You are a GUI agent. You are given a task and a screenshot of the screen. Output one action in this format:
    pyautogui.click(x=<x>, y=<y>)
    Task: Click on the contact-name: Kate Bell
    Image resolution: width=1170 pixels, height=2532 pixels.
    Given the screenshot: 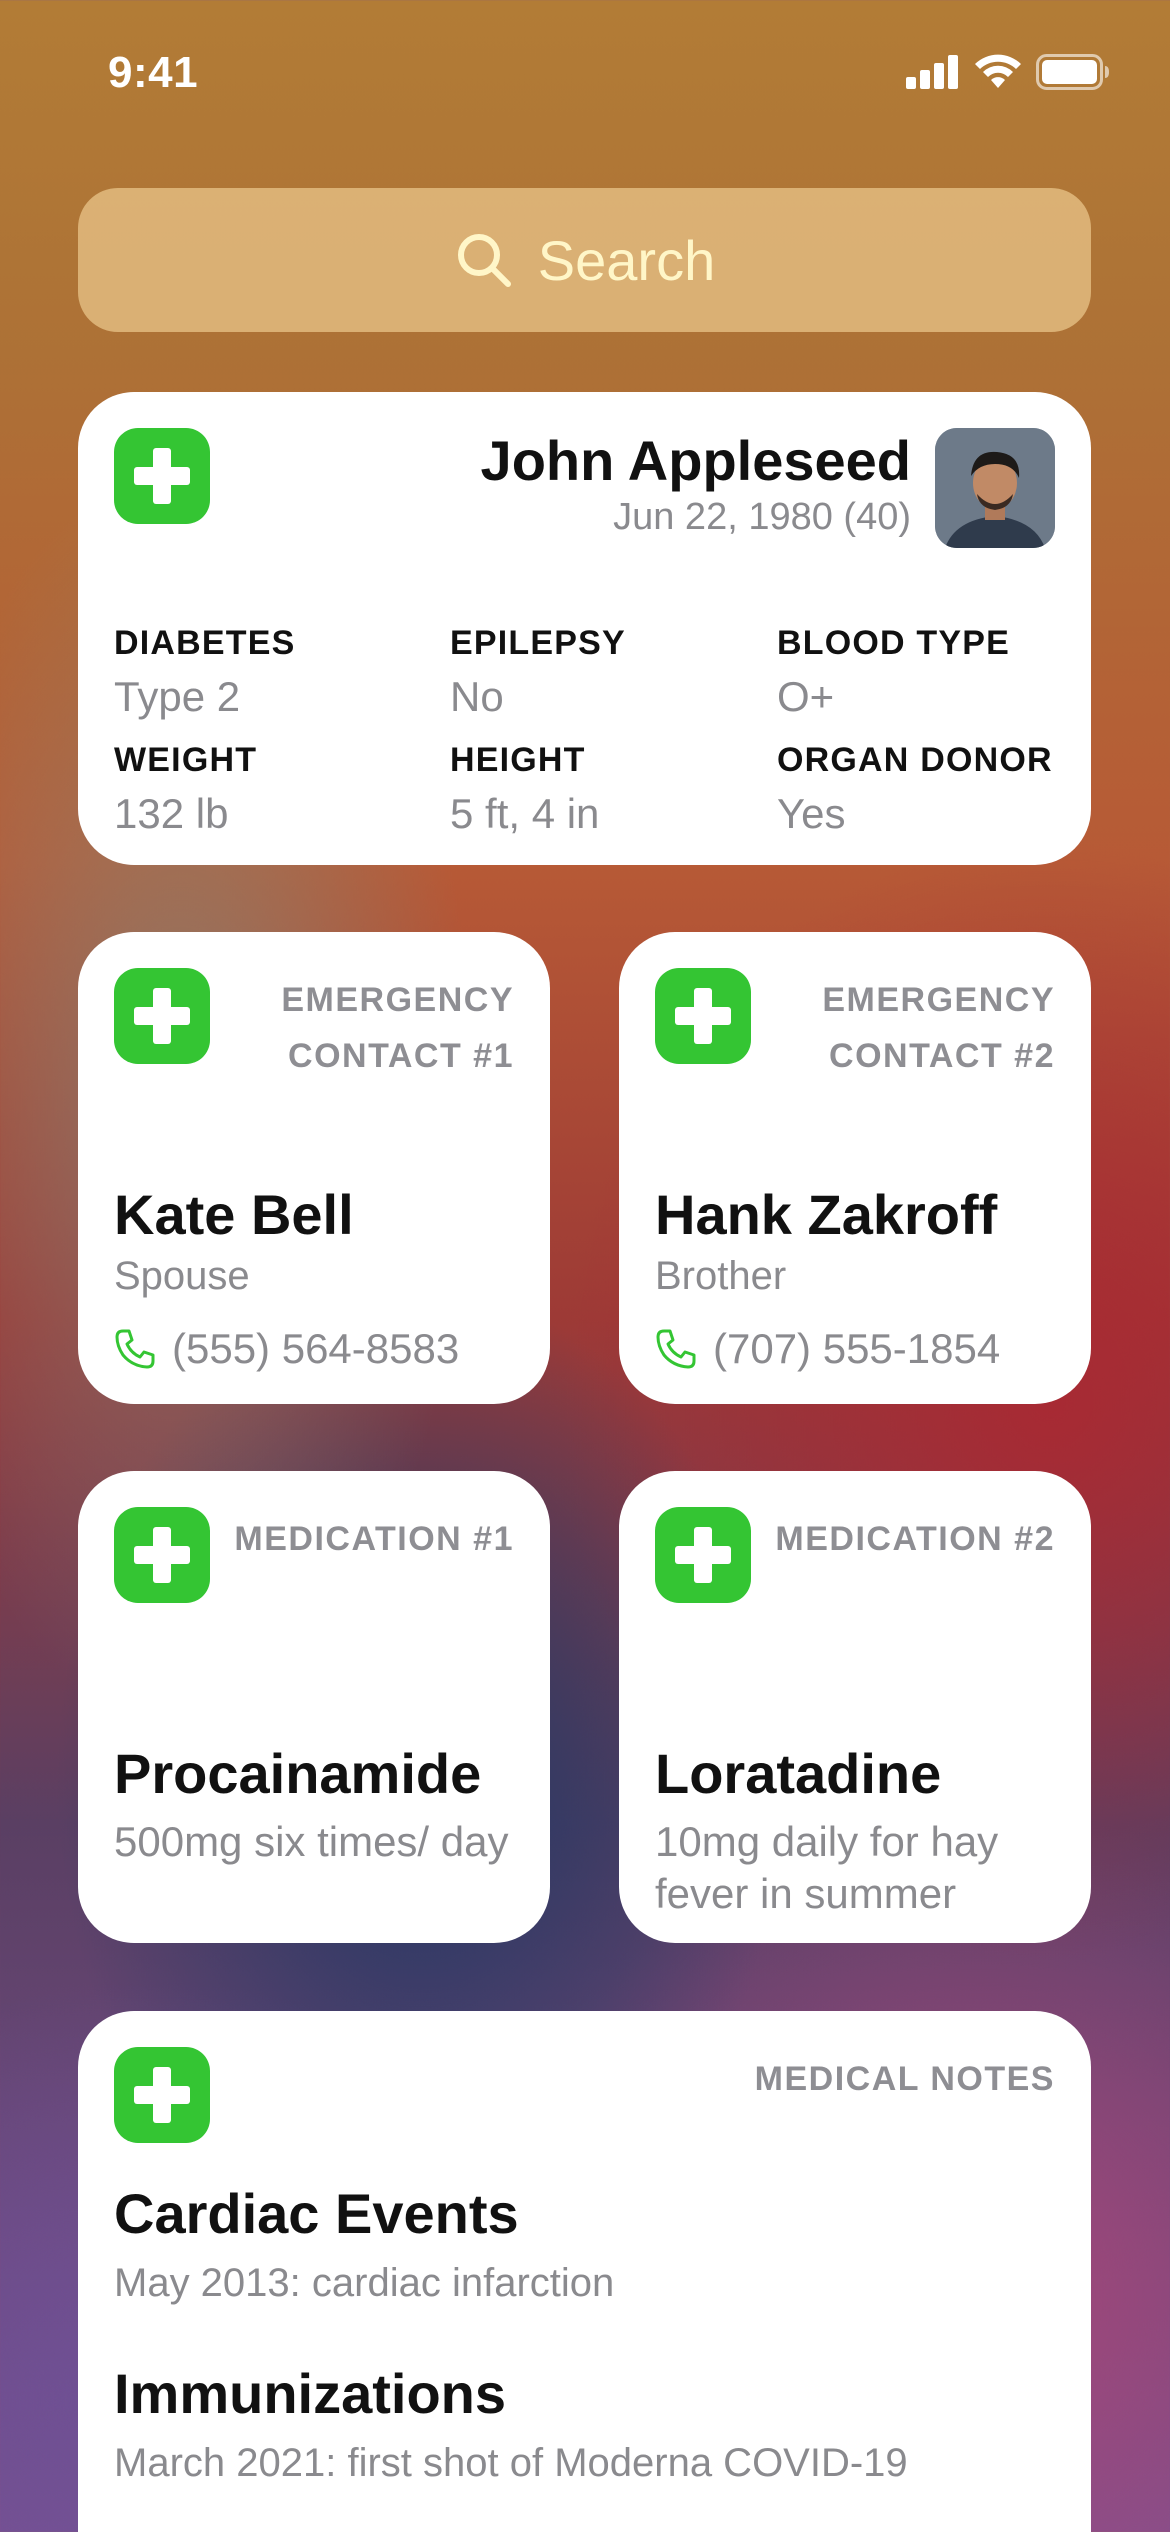 What is the action you would take?
    pyautogui.click(x=234, y=1214)
    